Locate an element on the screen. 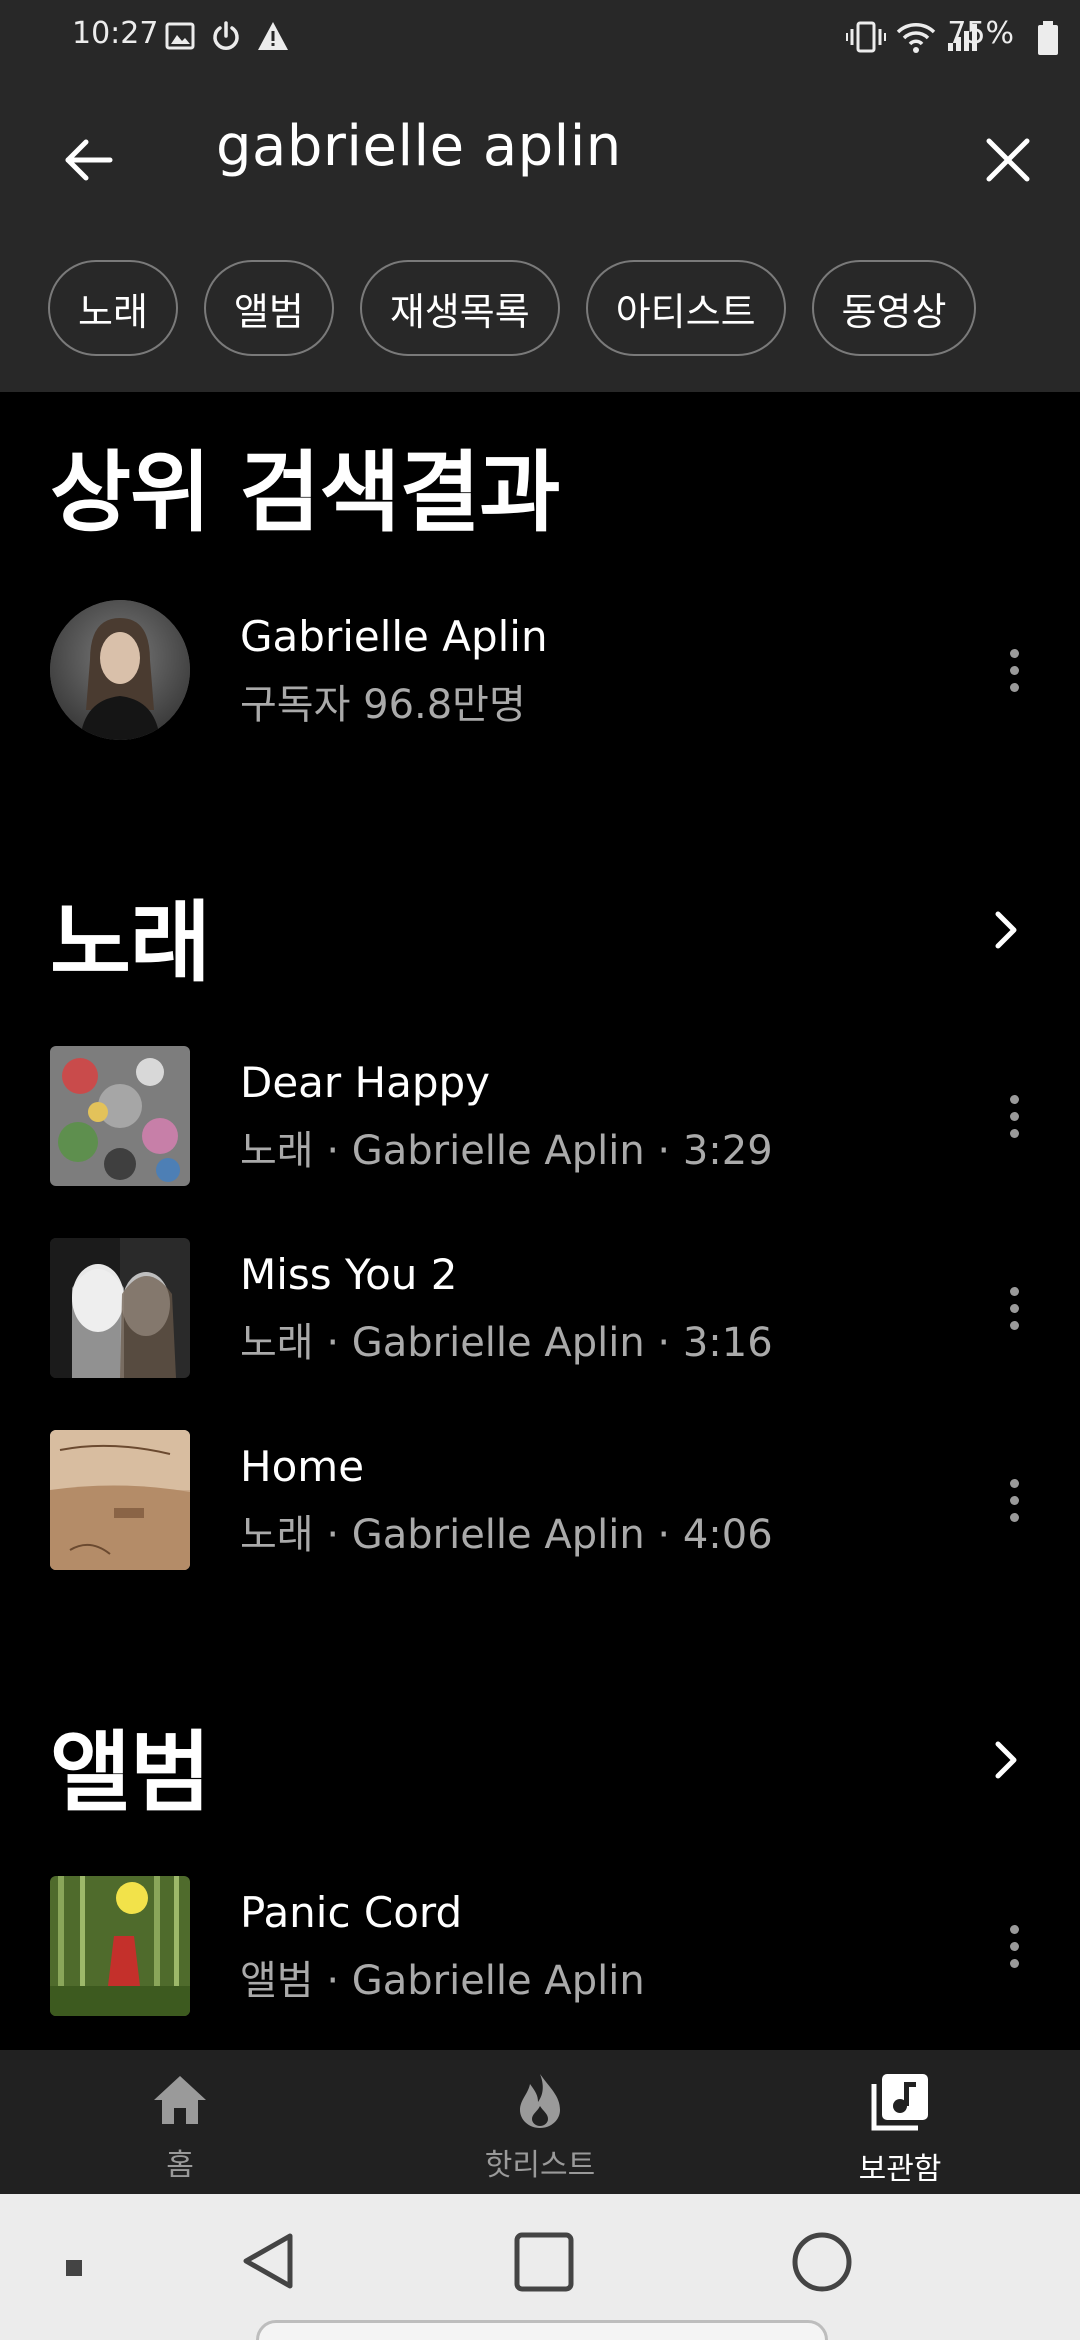  nav-library: 보관함 is located at coordinates (900, 2129).